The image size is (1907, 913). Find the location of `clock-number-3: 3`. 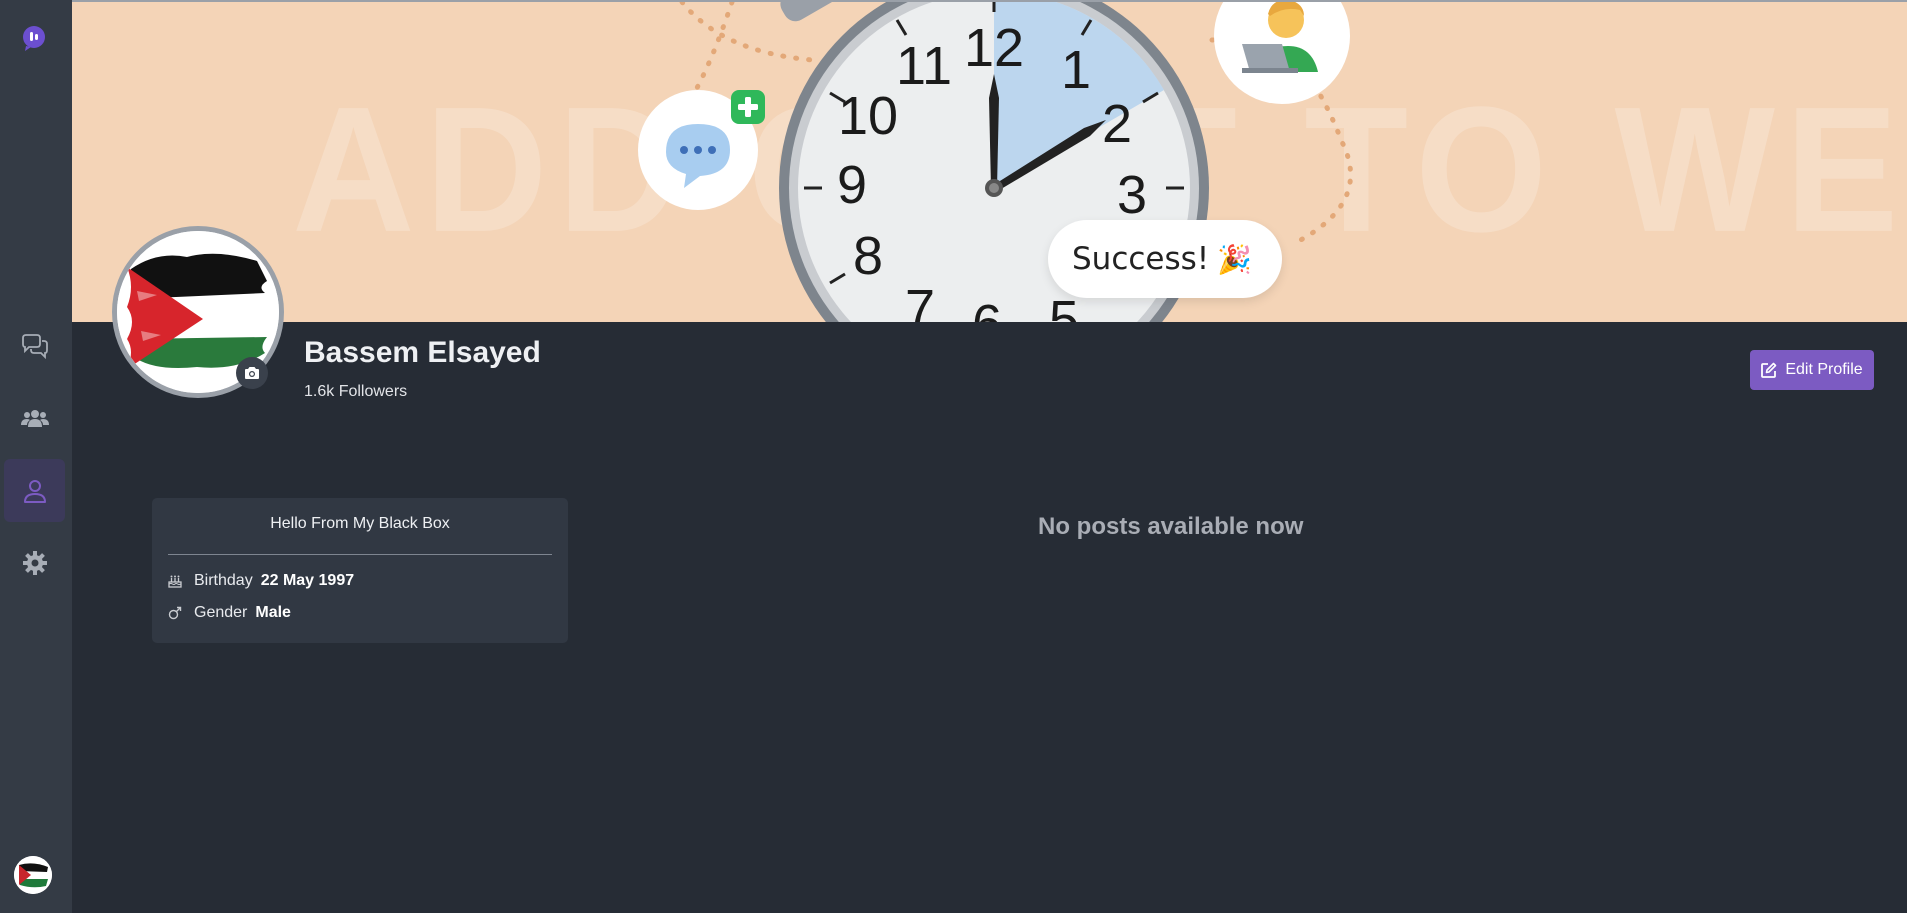

clock-number-3: 3 is located at coordinates (1132, 195).